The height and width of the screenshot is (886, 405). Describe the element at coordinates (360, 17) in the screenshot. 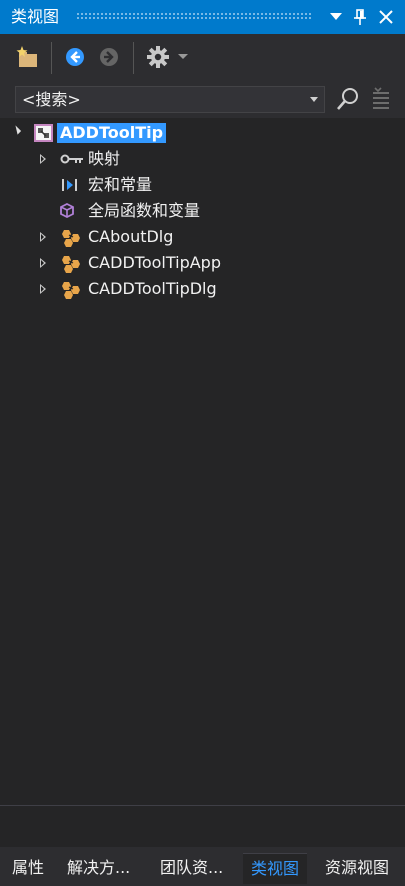

I see `pin-icon` at that location.